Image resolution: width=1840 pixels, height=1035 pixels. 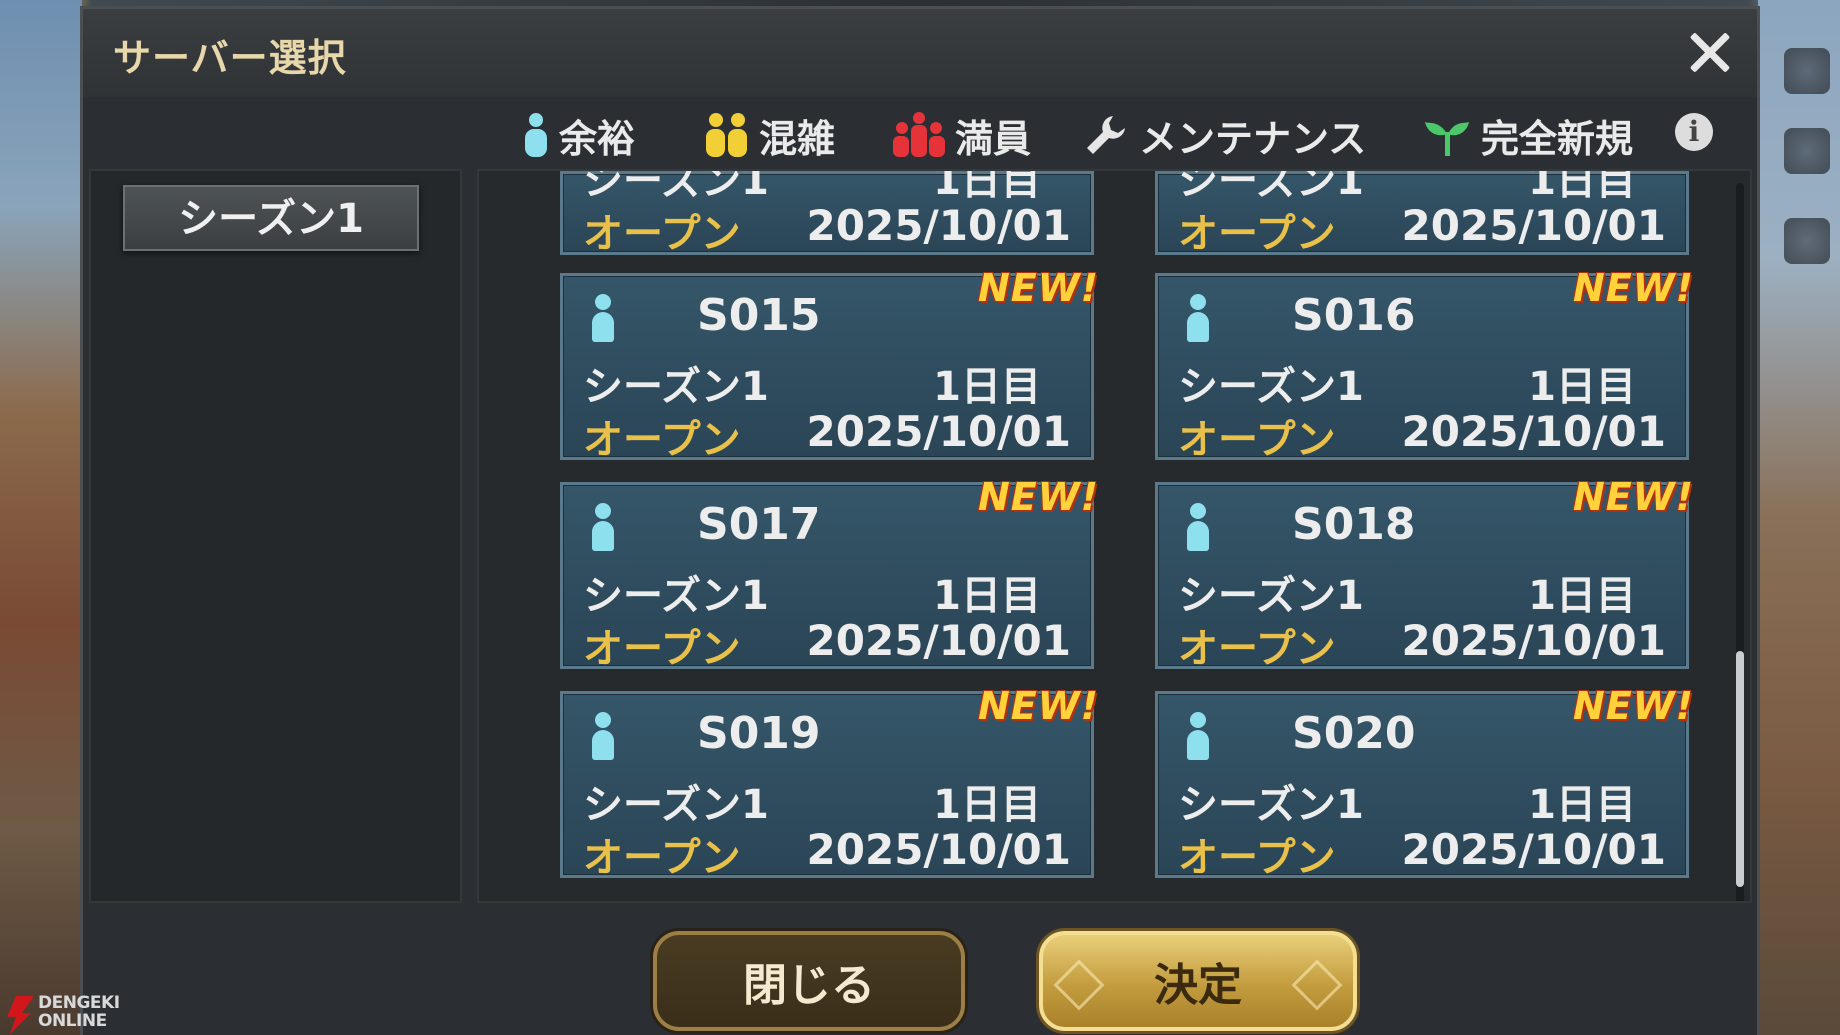 I want to click on person-double-icon, so click(x=726, y=135).